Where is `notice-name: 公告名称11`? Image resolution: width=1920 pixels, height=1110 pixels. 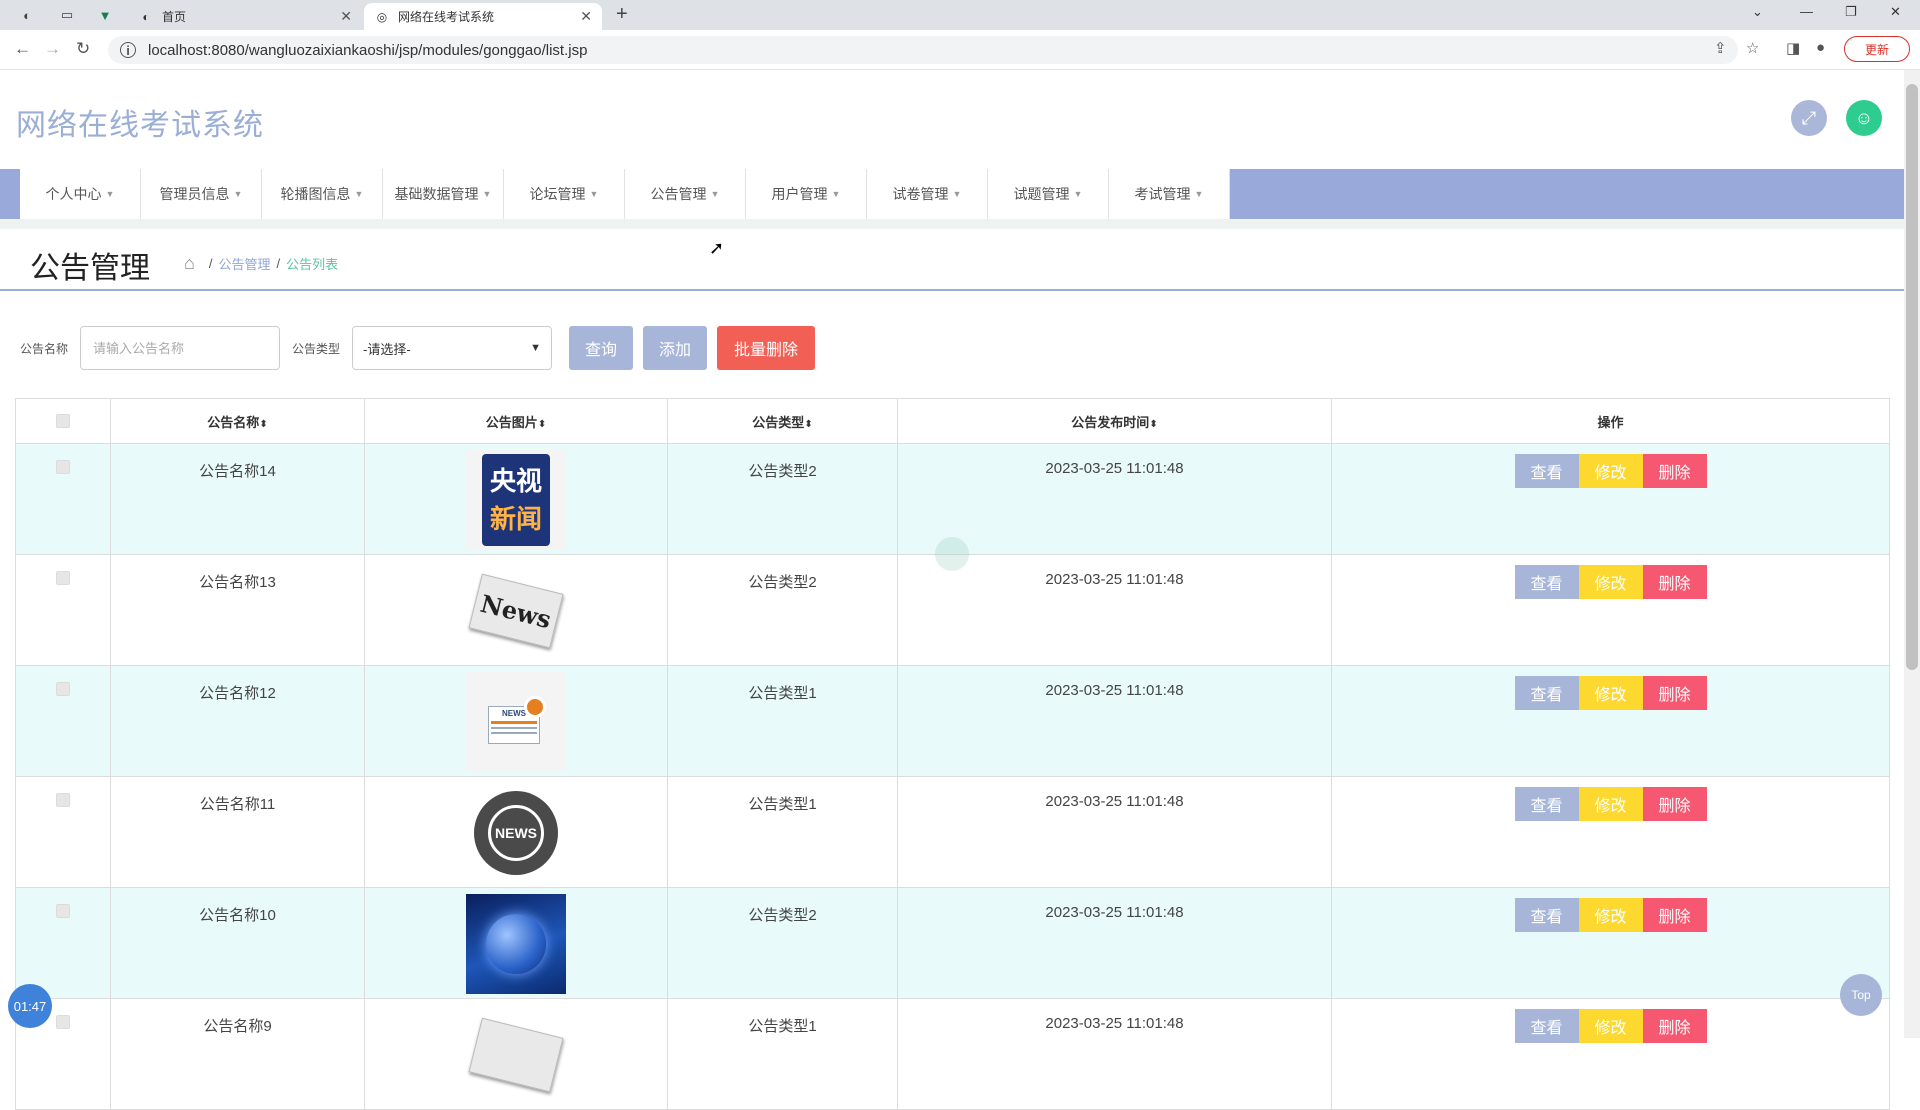 notice-name: 公告名称11 is located at coordinates (237, 832).